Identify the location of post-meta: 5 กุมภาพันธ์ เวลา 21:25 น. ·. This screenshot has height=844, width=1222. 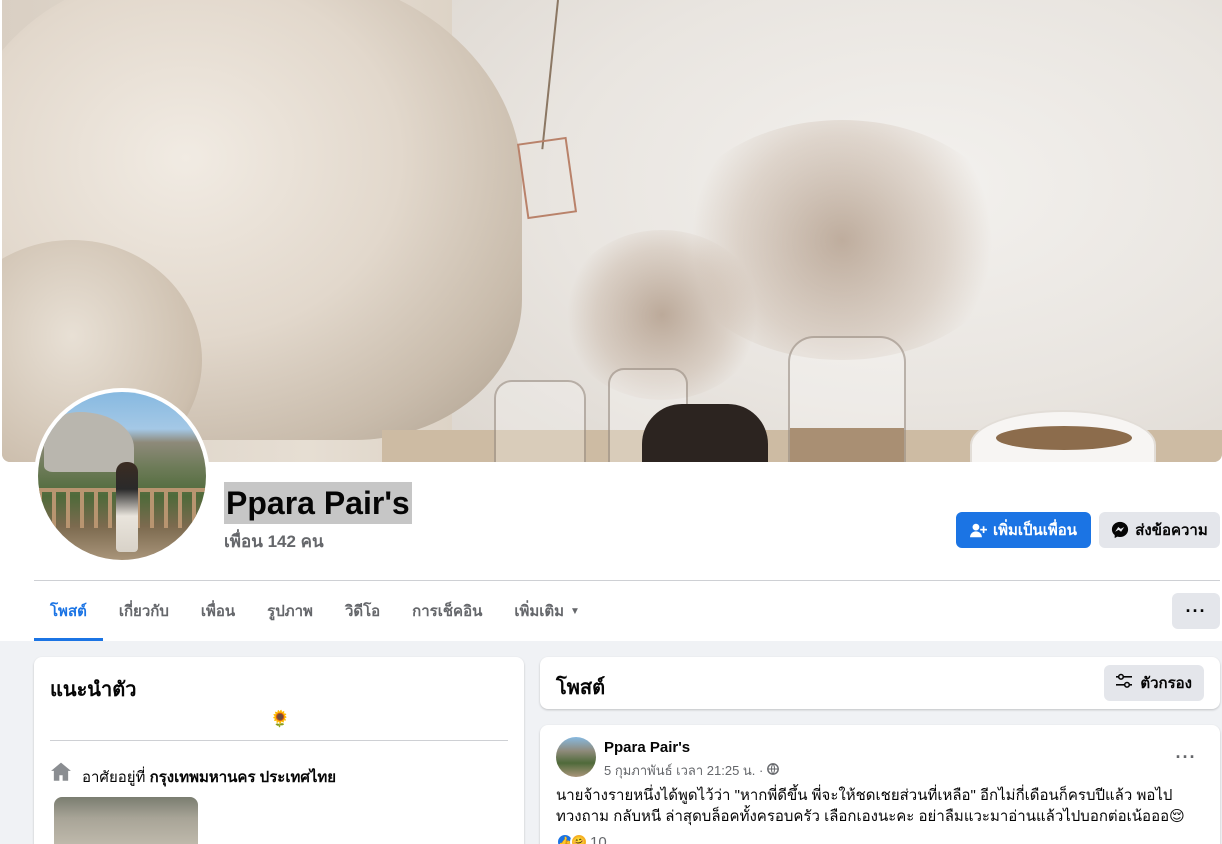
(692, 770).